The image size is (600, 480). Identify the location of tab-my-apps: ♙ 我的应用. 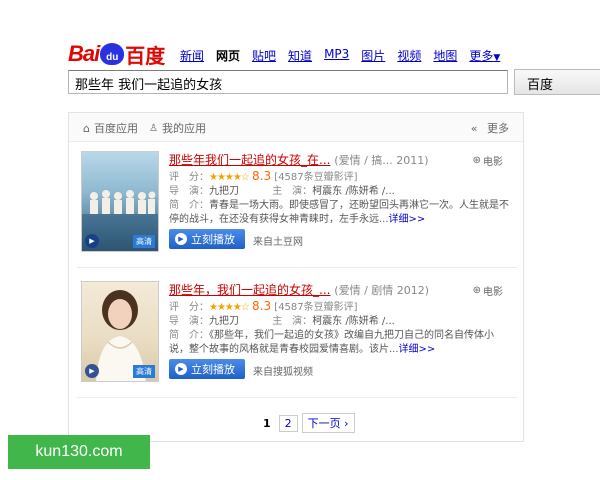
(177, 128).